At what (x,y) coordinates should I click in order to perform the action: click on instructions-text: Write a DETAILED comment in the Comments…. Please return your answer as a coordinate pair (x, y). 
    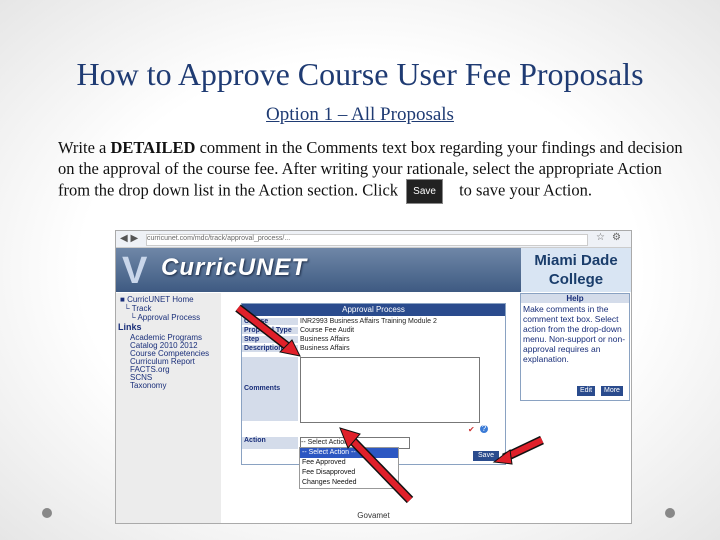
    Looking at the image, I should click on (373, 170).